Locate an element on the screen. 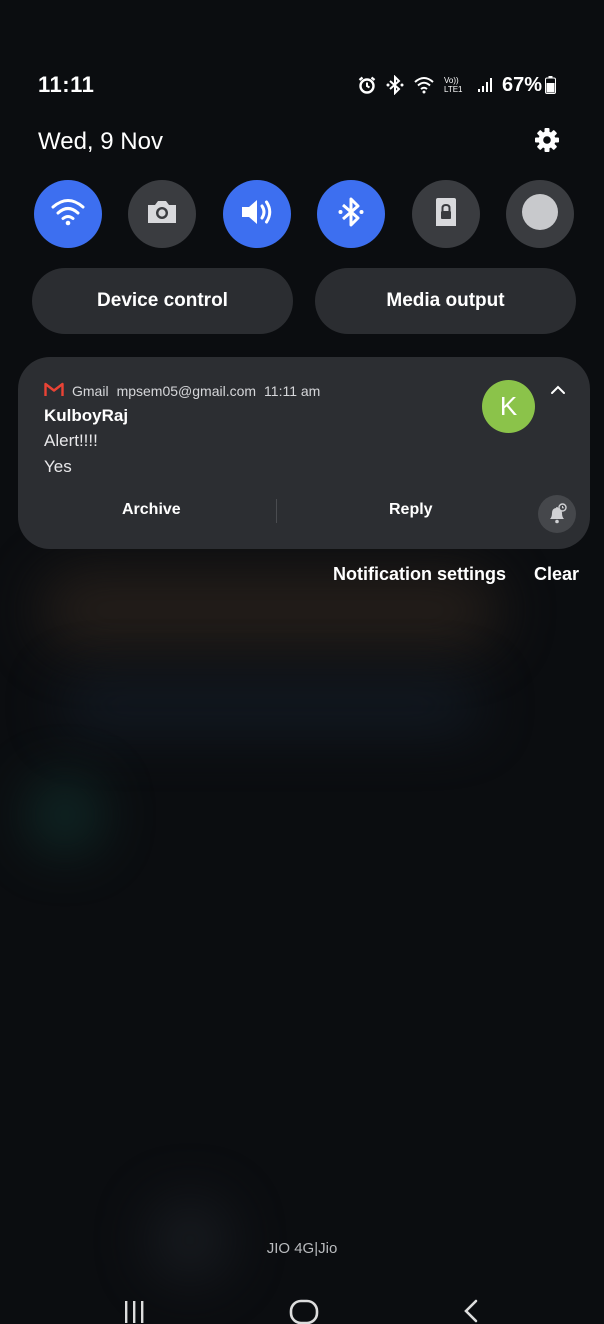  media-output-button: Media output is located at coordinates (445, 301).